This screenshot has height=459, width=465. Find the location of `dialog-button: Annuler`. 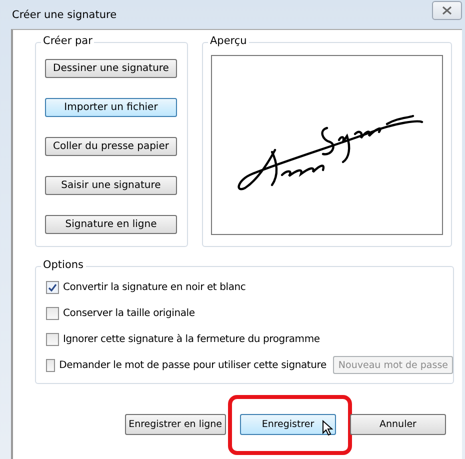

dialog-button: Annuler is located at coordinates (398, 424).